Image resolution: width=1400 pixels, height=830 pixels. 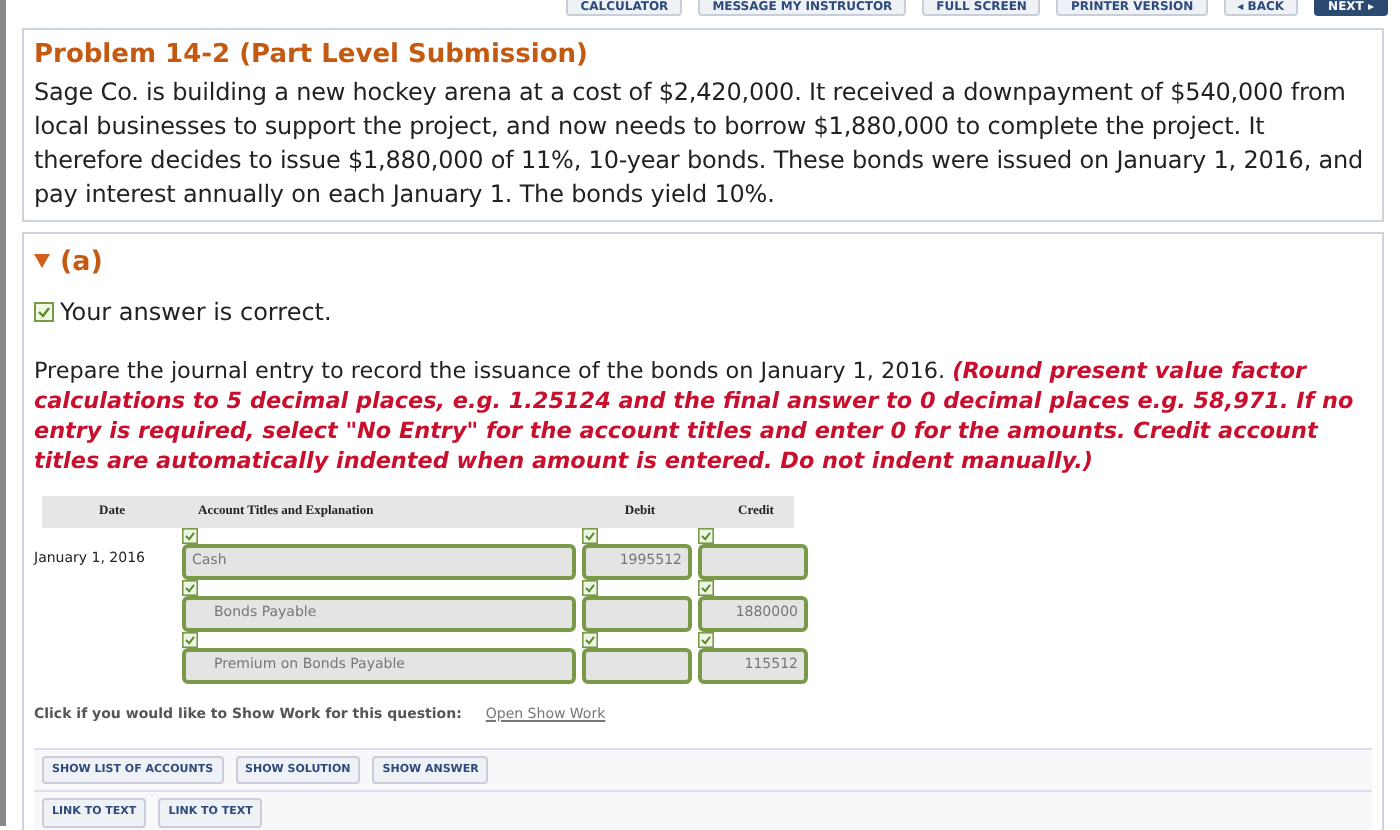 I want to click on status-text: Your answer is correct., so click(x=196, y=312).